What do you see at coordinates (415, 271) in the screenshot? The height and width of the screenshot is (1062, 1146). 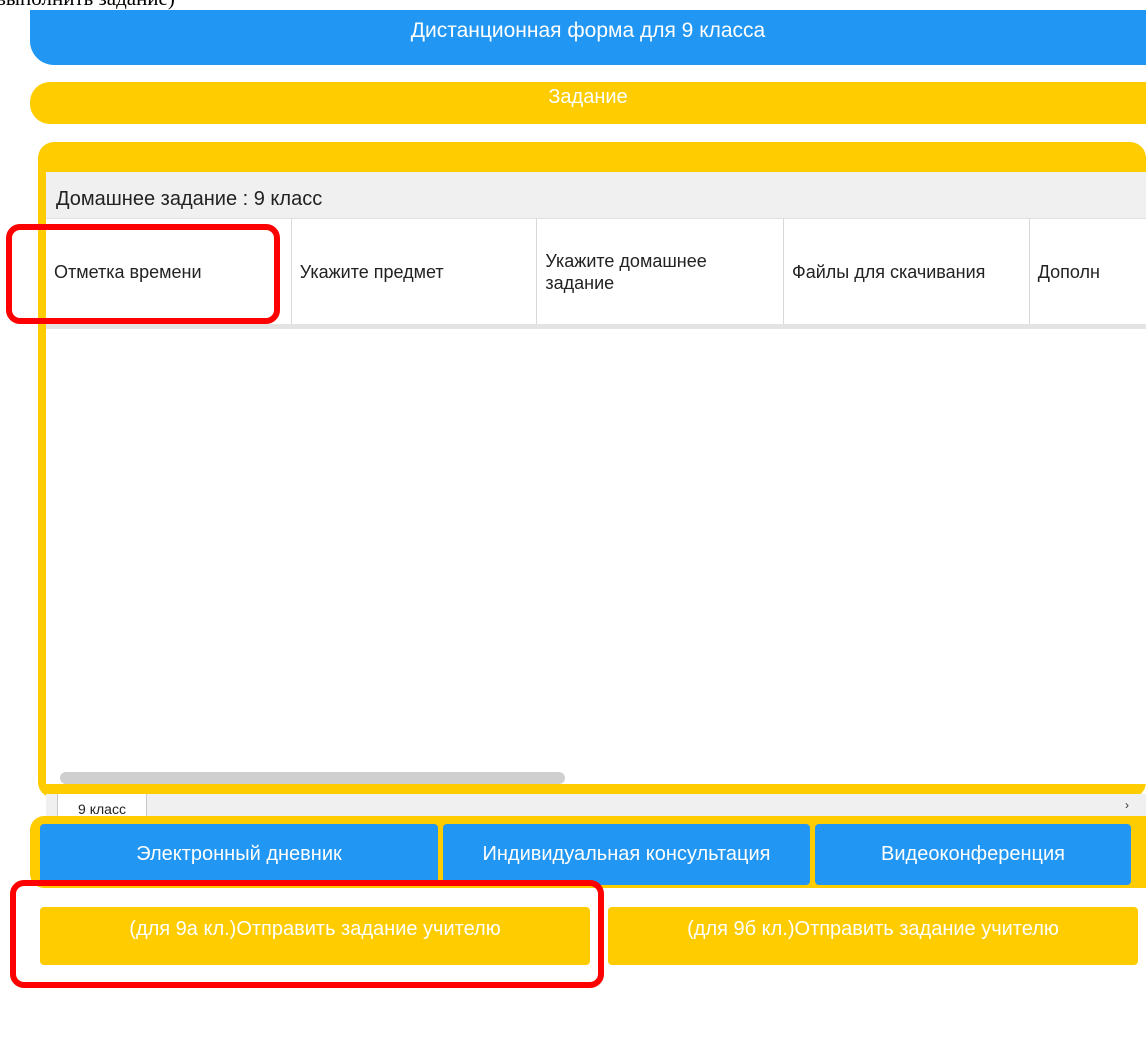 I see `column-header-subject: Укажите предмет` at bounding box center [415, 271].